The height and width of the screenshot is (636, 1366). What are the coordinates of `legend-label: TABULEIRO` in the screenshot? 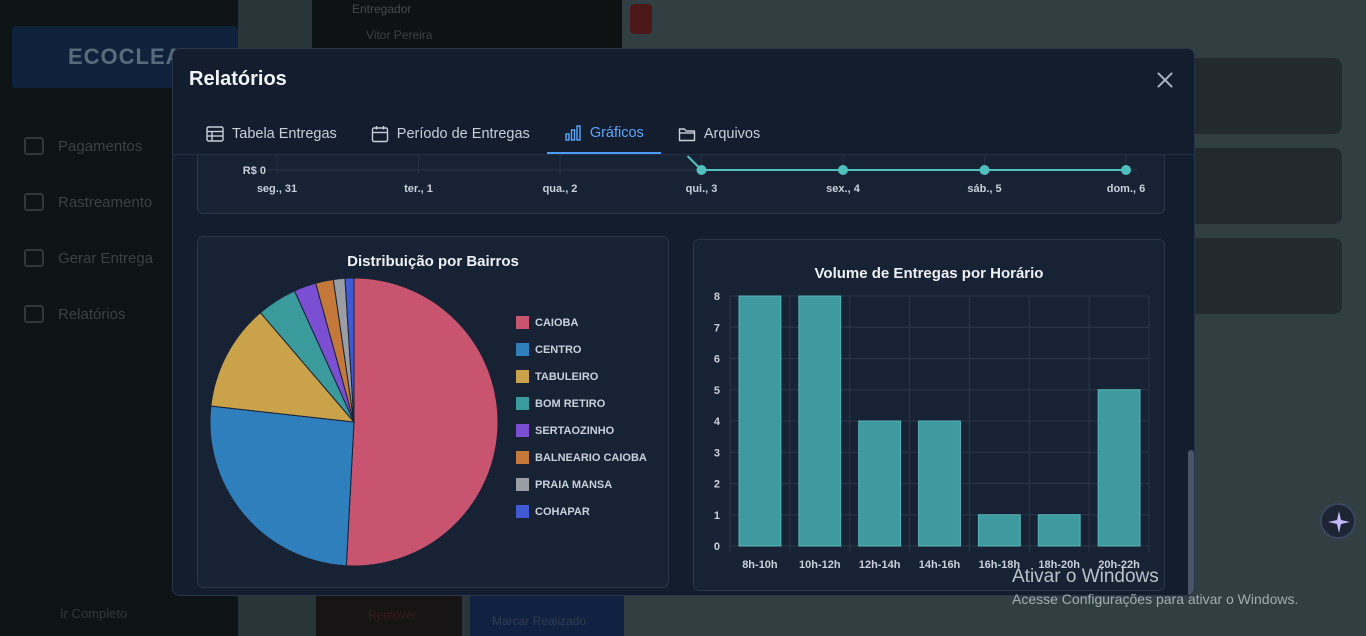 It's located at (567, 376).